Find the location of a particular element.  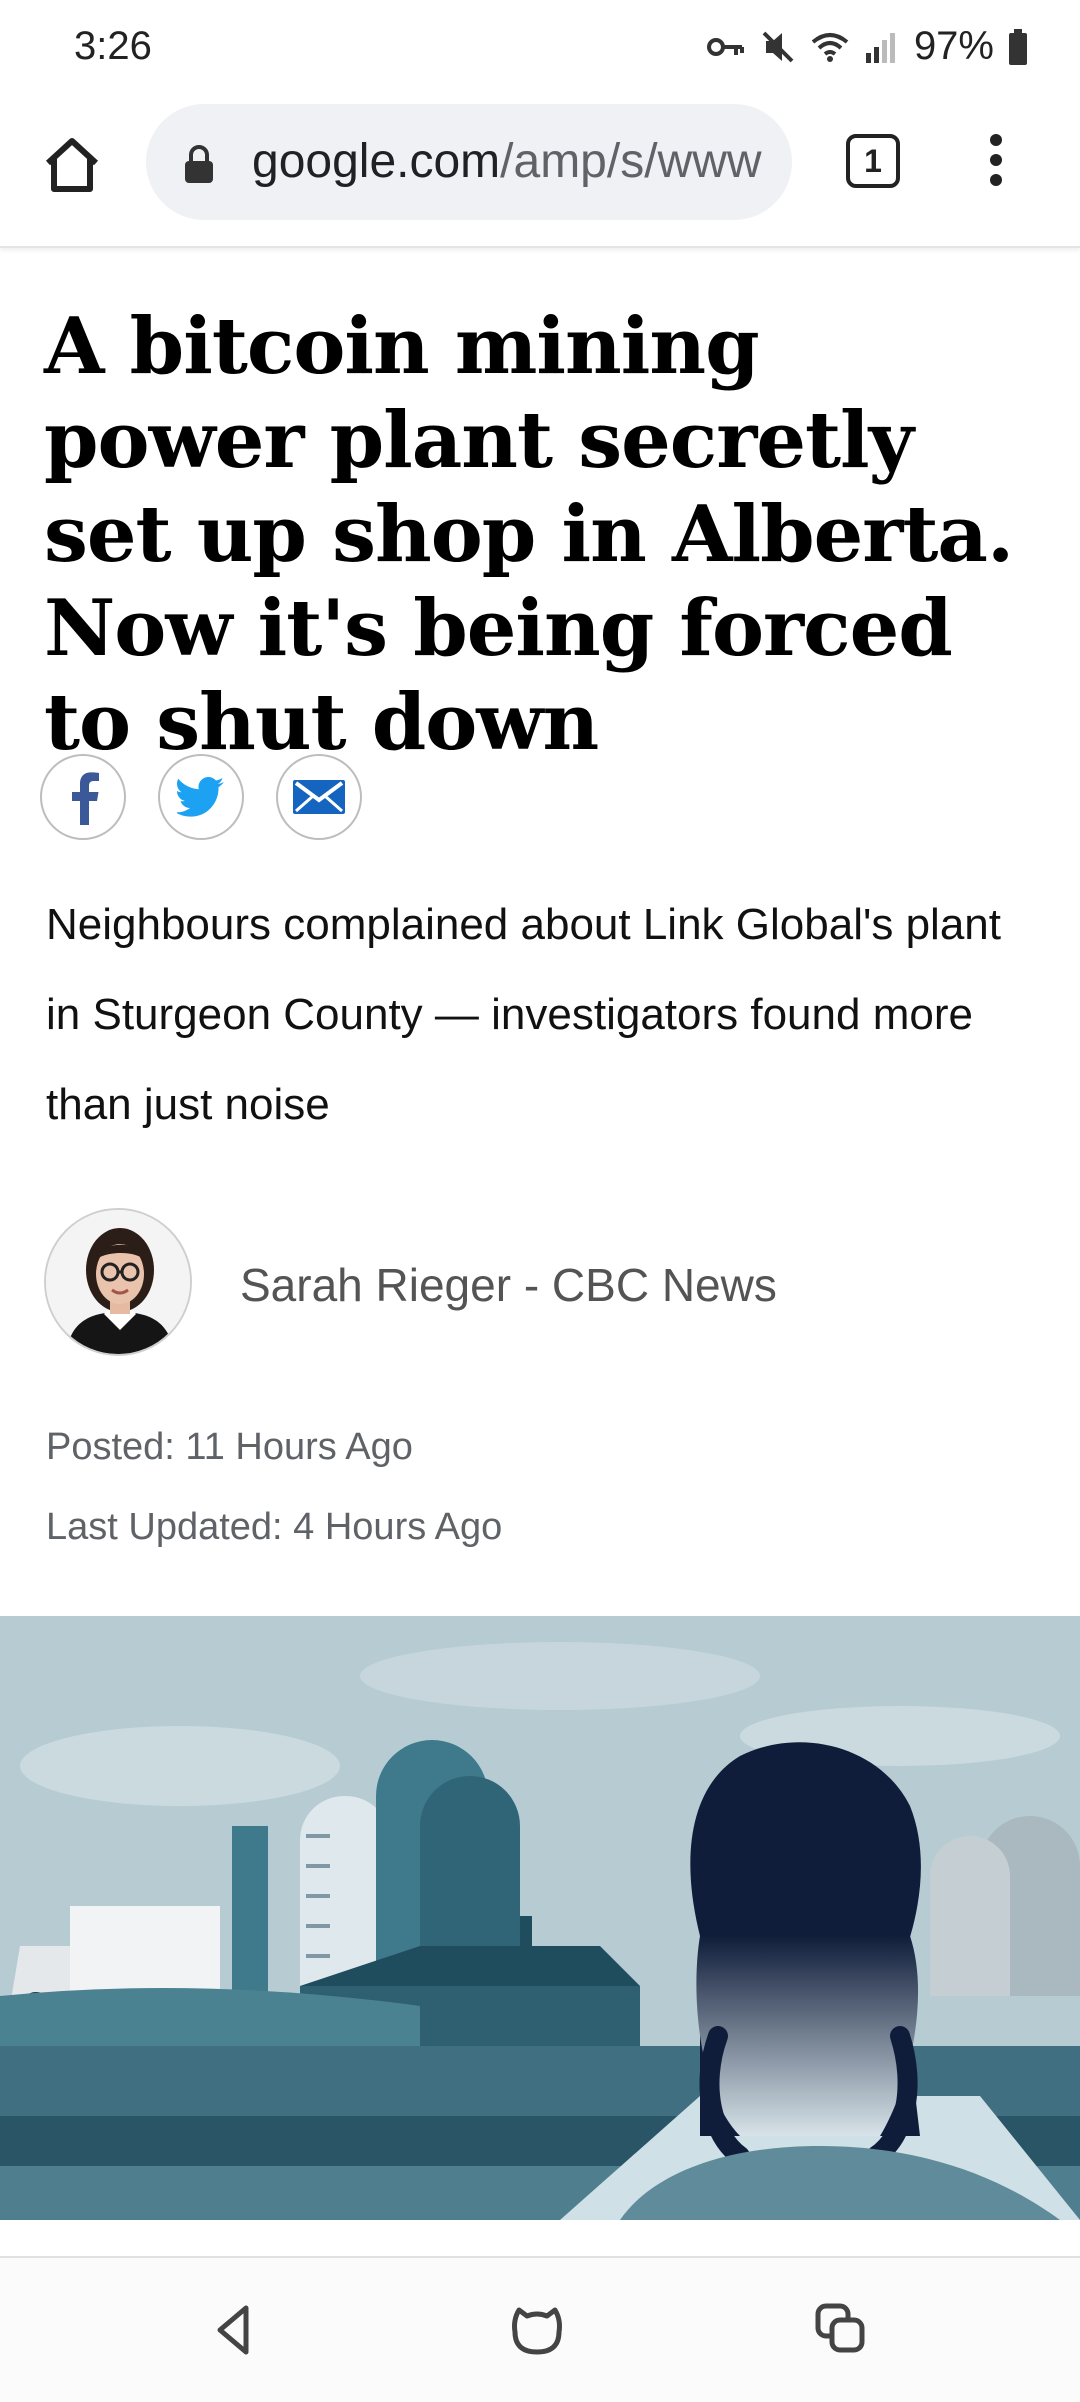

url-text: google.com/amp/s/www is located at coordinates (507, 161).